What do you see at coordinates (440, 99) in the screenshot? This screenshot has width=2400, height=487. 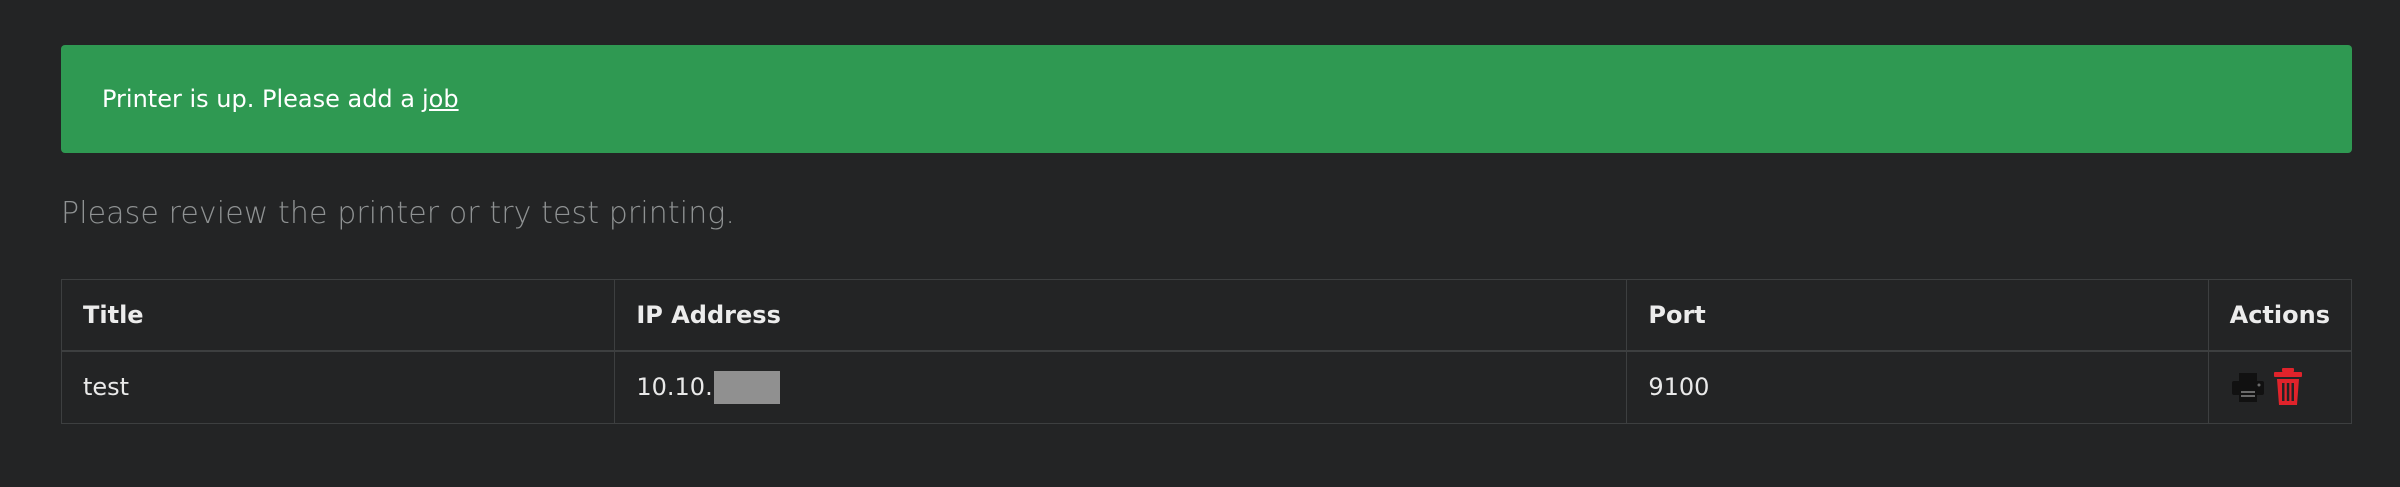 I see `add-job-link: job` at bounding box center [440, 99].